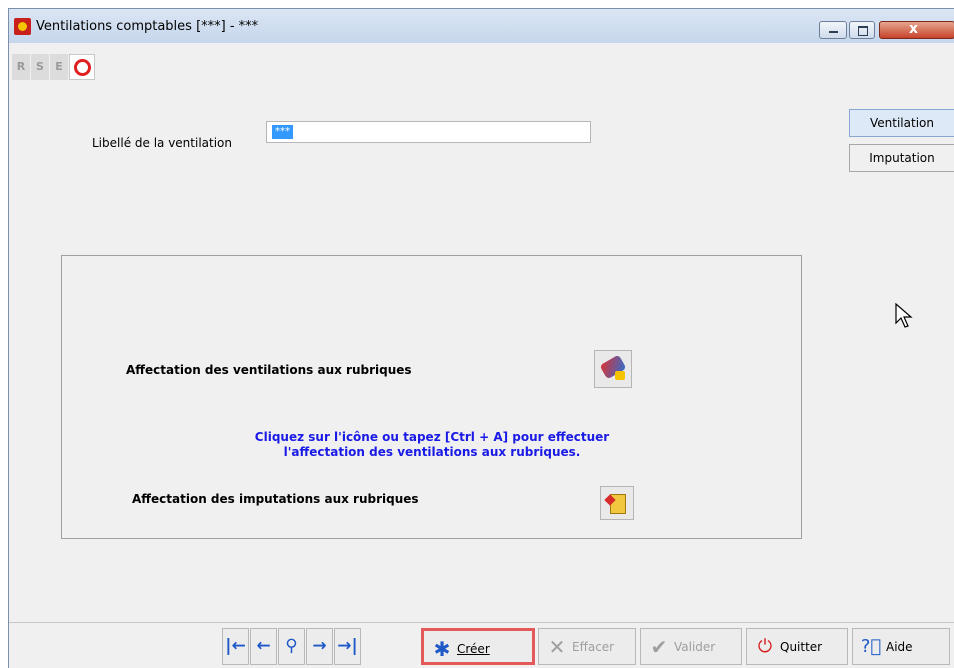 This screenshot has width=954, height=668. What do you see at coordinates (22, 26) in the screenshot?
I see `app-icon` at bounding box center [22, 26].